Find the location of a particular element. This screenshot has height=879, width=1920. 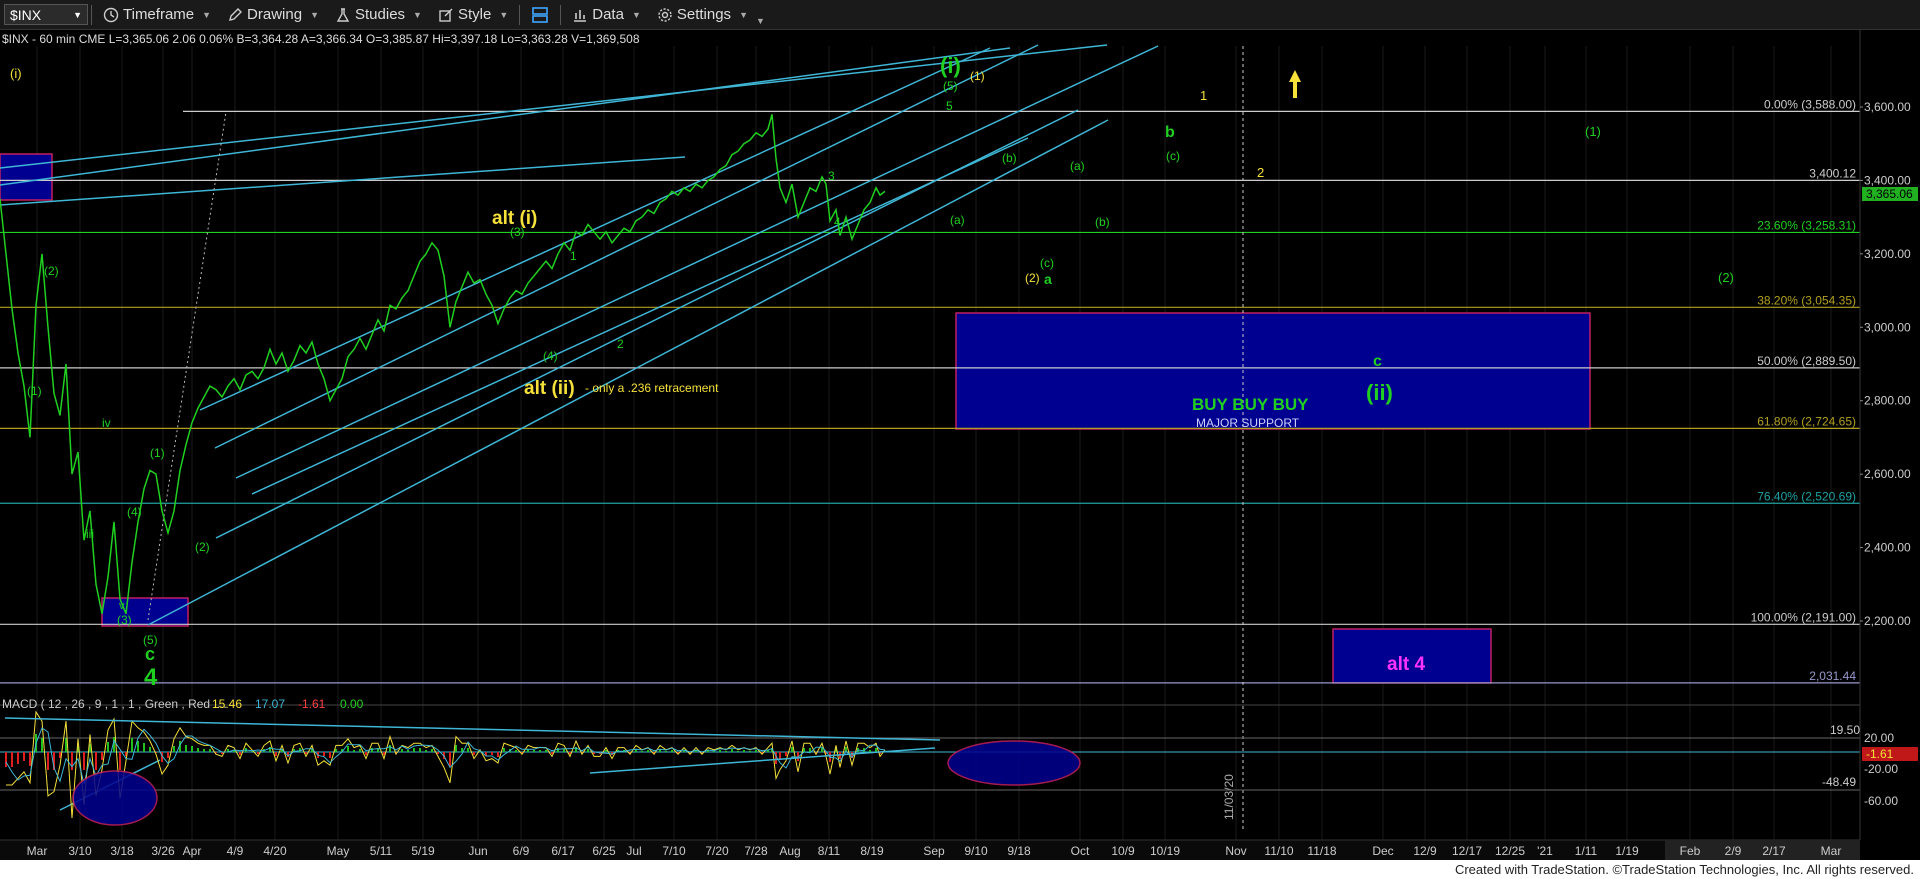

x-tick-label: 6/17 is located at coordinates (563, 851).